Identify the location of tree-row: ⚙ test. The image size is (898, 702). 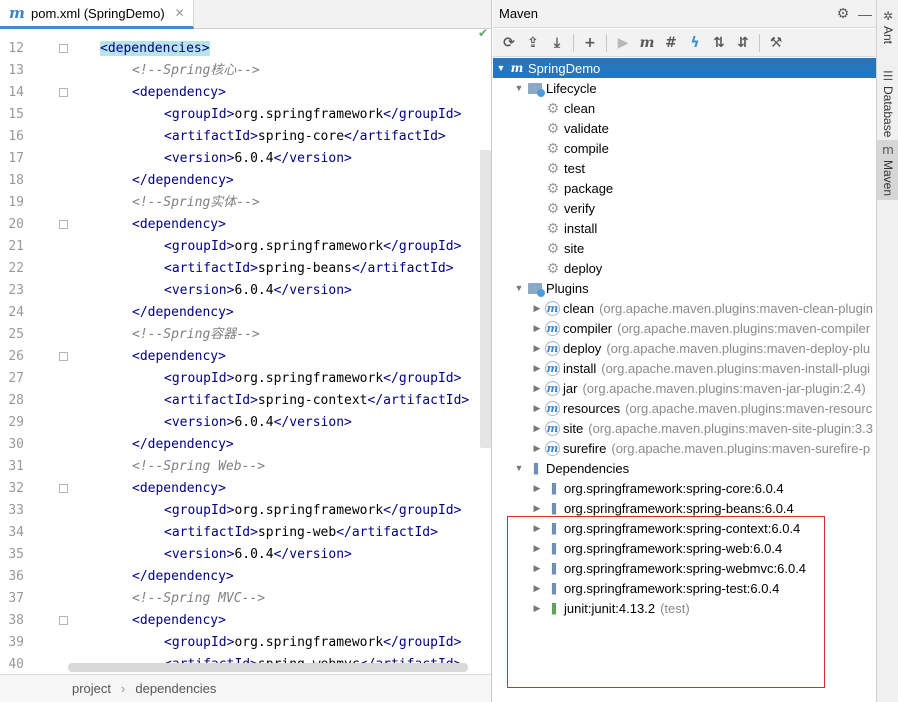
(684, 168).